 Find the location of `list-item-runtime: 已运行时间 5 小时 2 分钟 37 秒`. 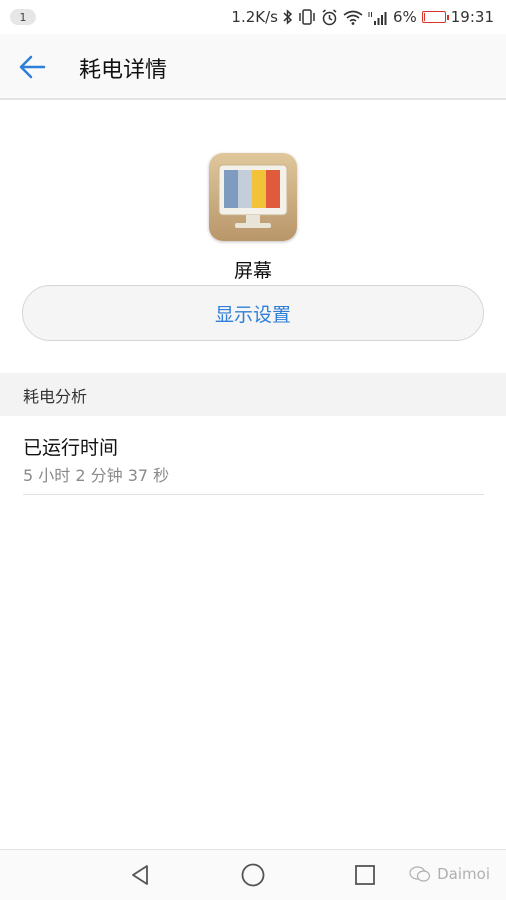

list-item-runtime: 已运行时间 5 小时 2 分钟 37 秒 is located at coordinates (253, 455).